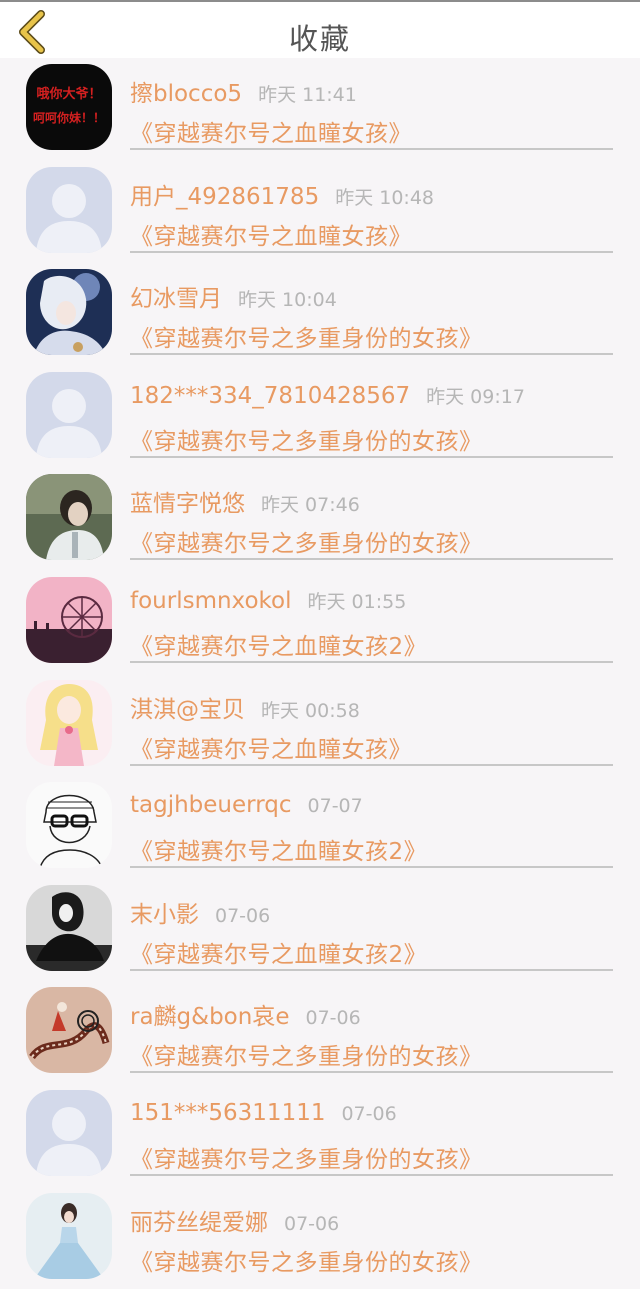  Describe the element at coordinates (211, 805) in the screenshot. I see `user-name: tagjhbeuerrqc` at that location.